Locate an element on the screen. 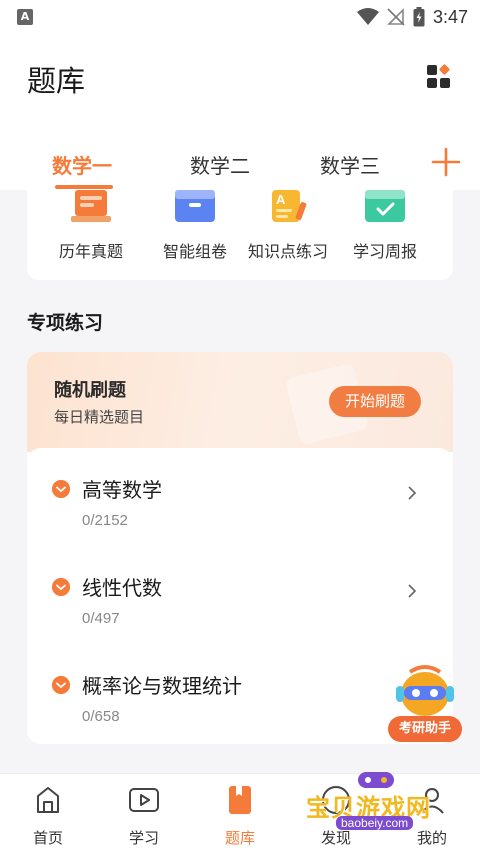 The width and height of the screenshot is (480, 855). tab-math-3: 数学三 is located at coordinates (350, 164).